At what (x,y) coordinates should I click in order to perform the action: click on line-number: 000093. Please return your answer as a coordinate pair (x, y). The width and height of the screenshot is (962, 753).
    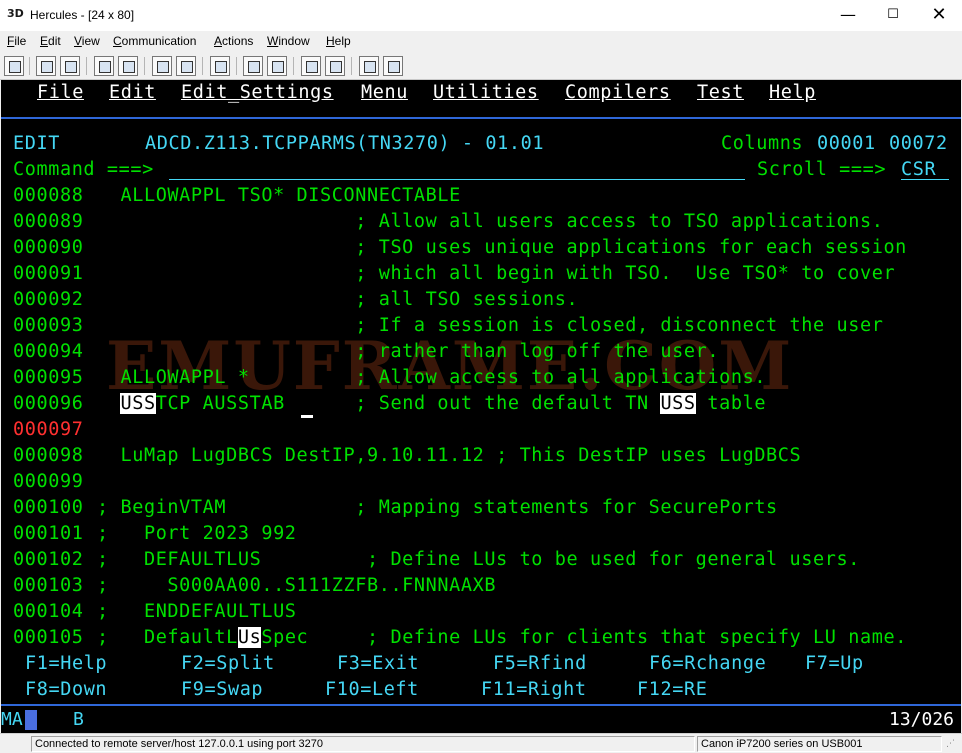
    Looking at the image, I should click on (48, 326).